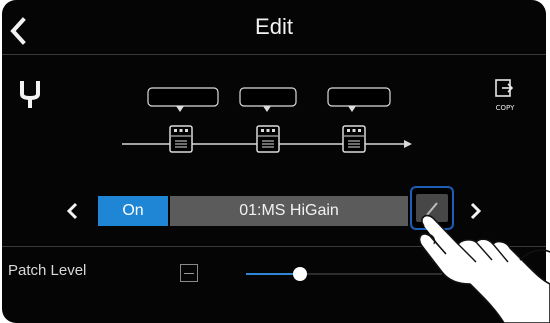 The image size is (550, 323). What do you see at coordinates (274, 26) in the screenshot?
I see `page-title: Edit` at bounding box center [274, 26].